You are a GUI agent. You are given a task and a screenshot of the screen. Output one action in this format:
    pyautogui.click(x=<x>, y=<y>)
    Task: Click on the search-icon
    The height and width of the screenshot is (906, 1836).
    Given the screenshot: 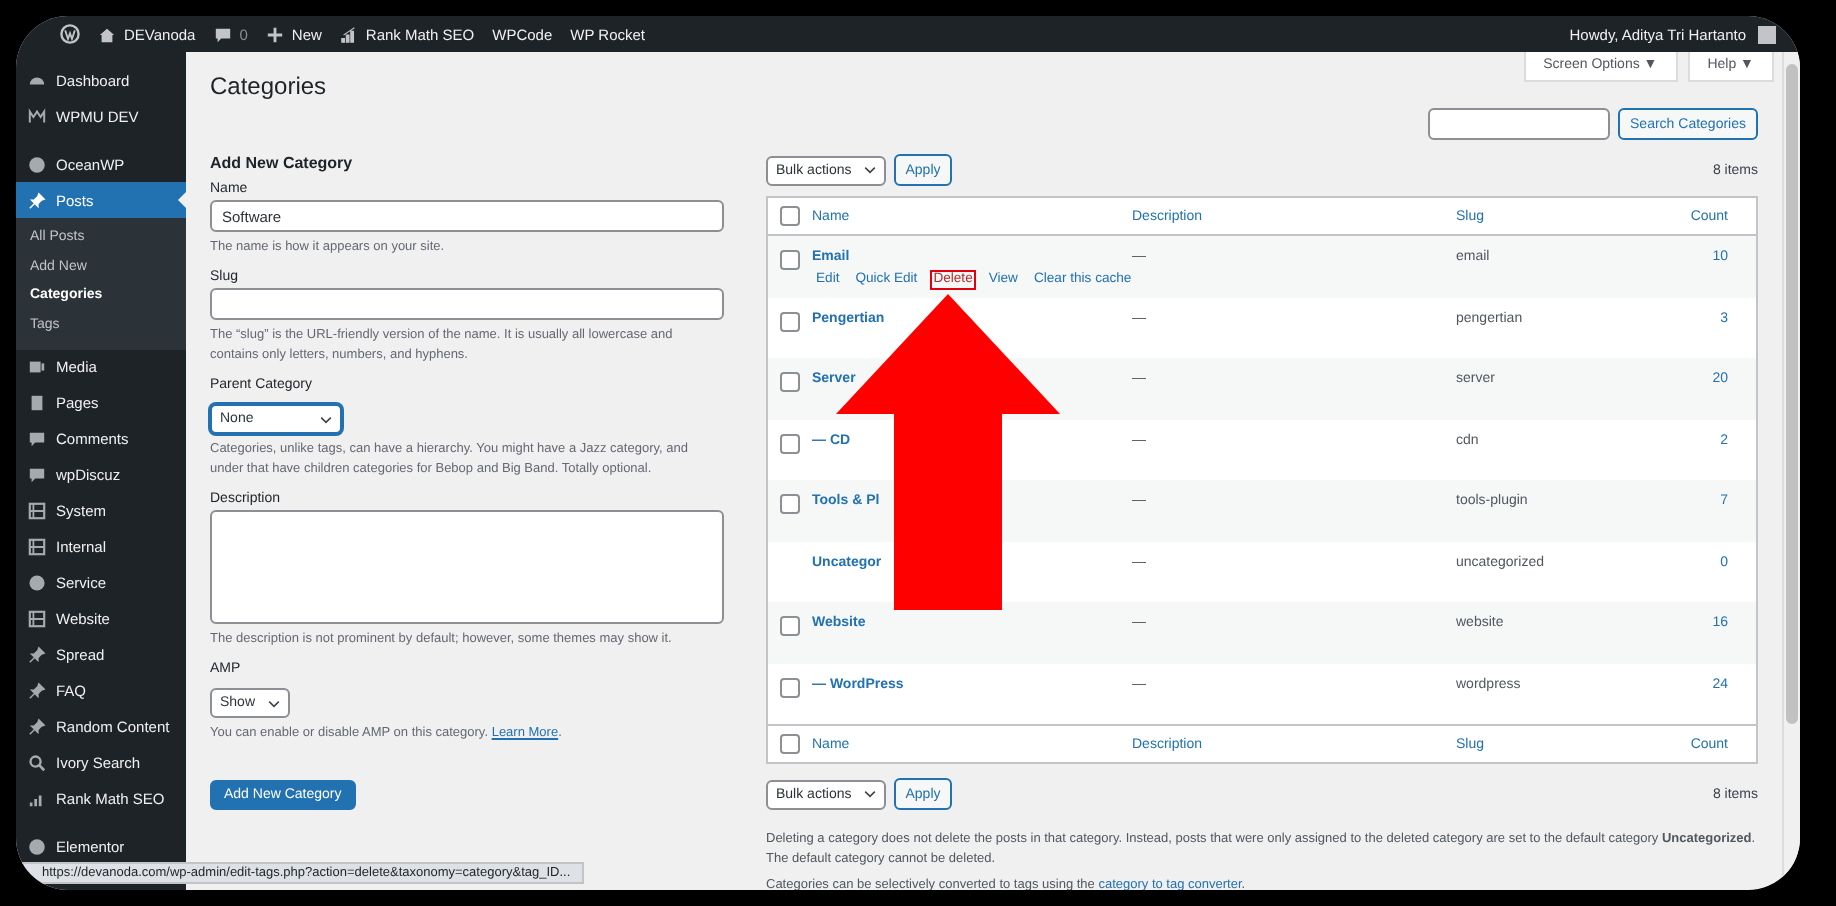 What is the action you would take?
    pyautogui.click(x=37, y=763)
    